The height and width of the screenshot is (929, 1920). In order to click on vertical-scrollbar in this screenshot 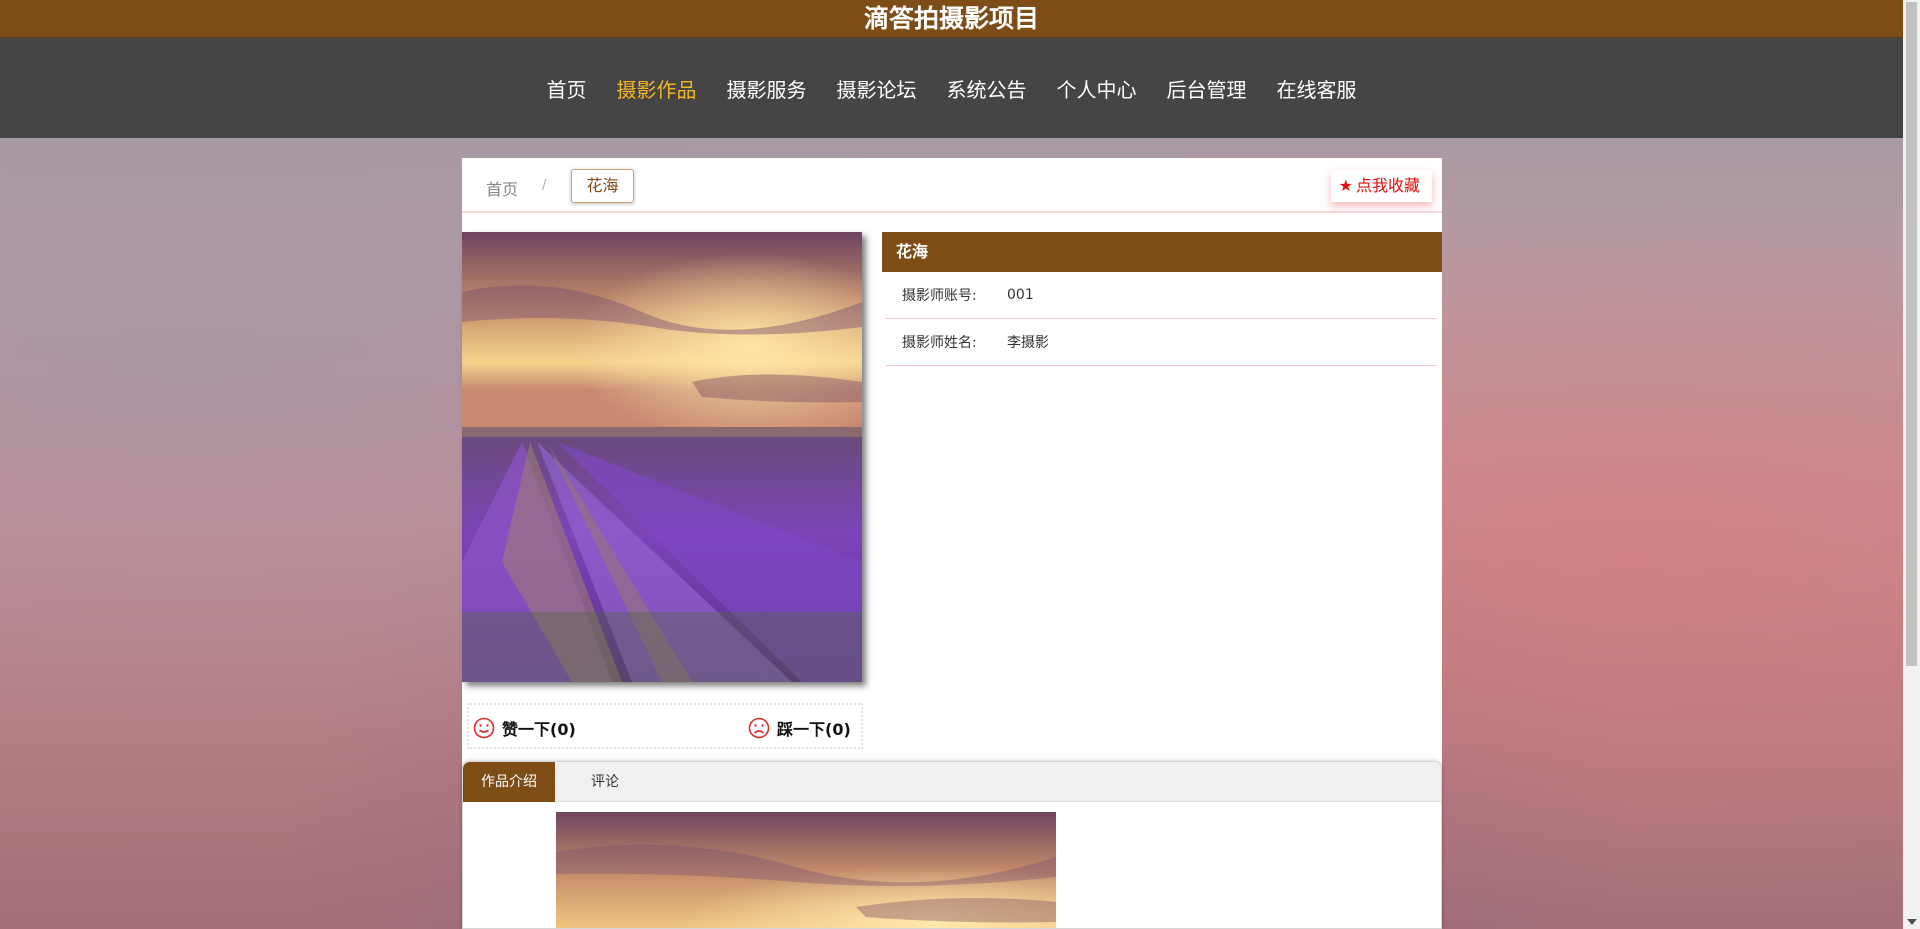, I will do `click(1911, 464)`.